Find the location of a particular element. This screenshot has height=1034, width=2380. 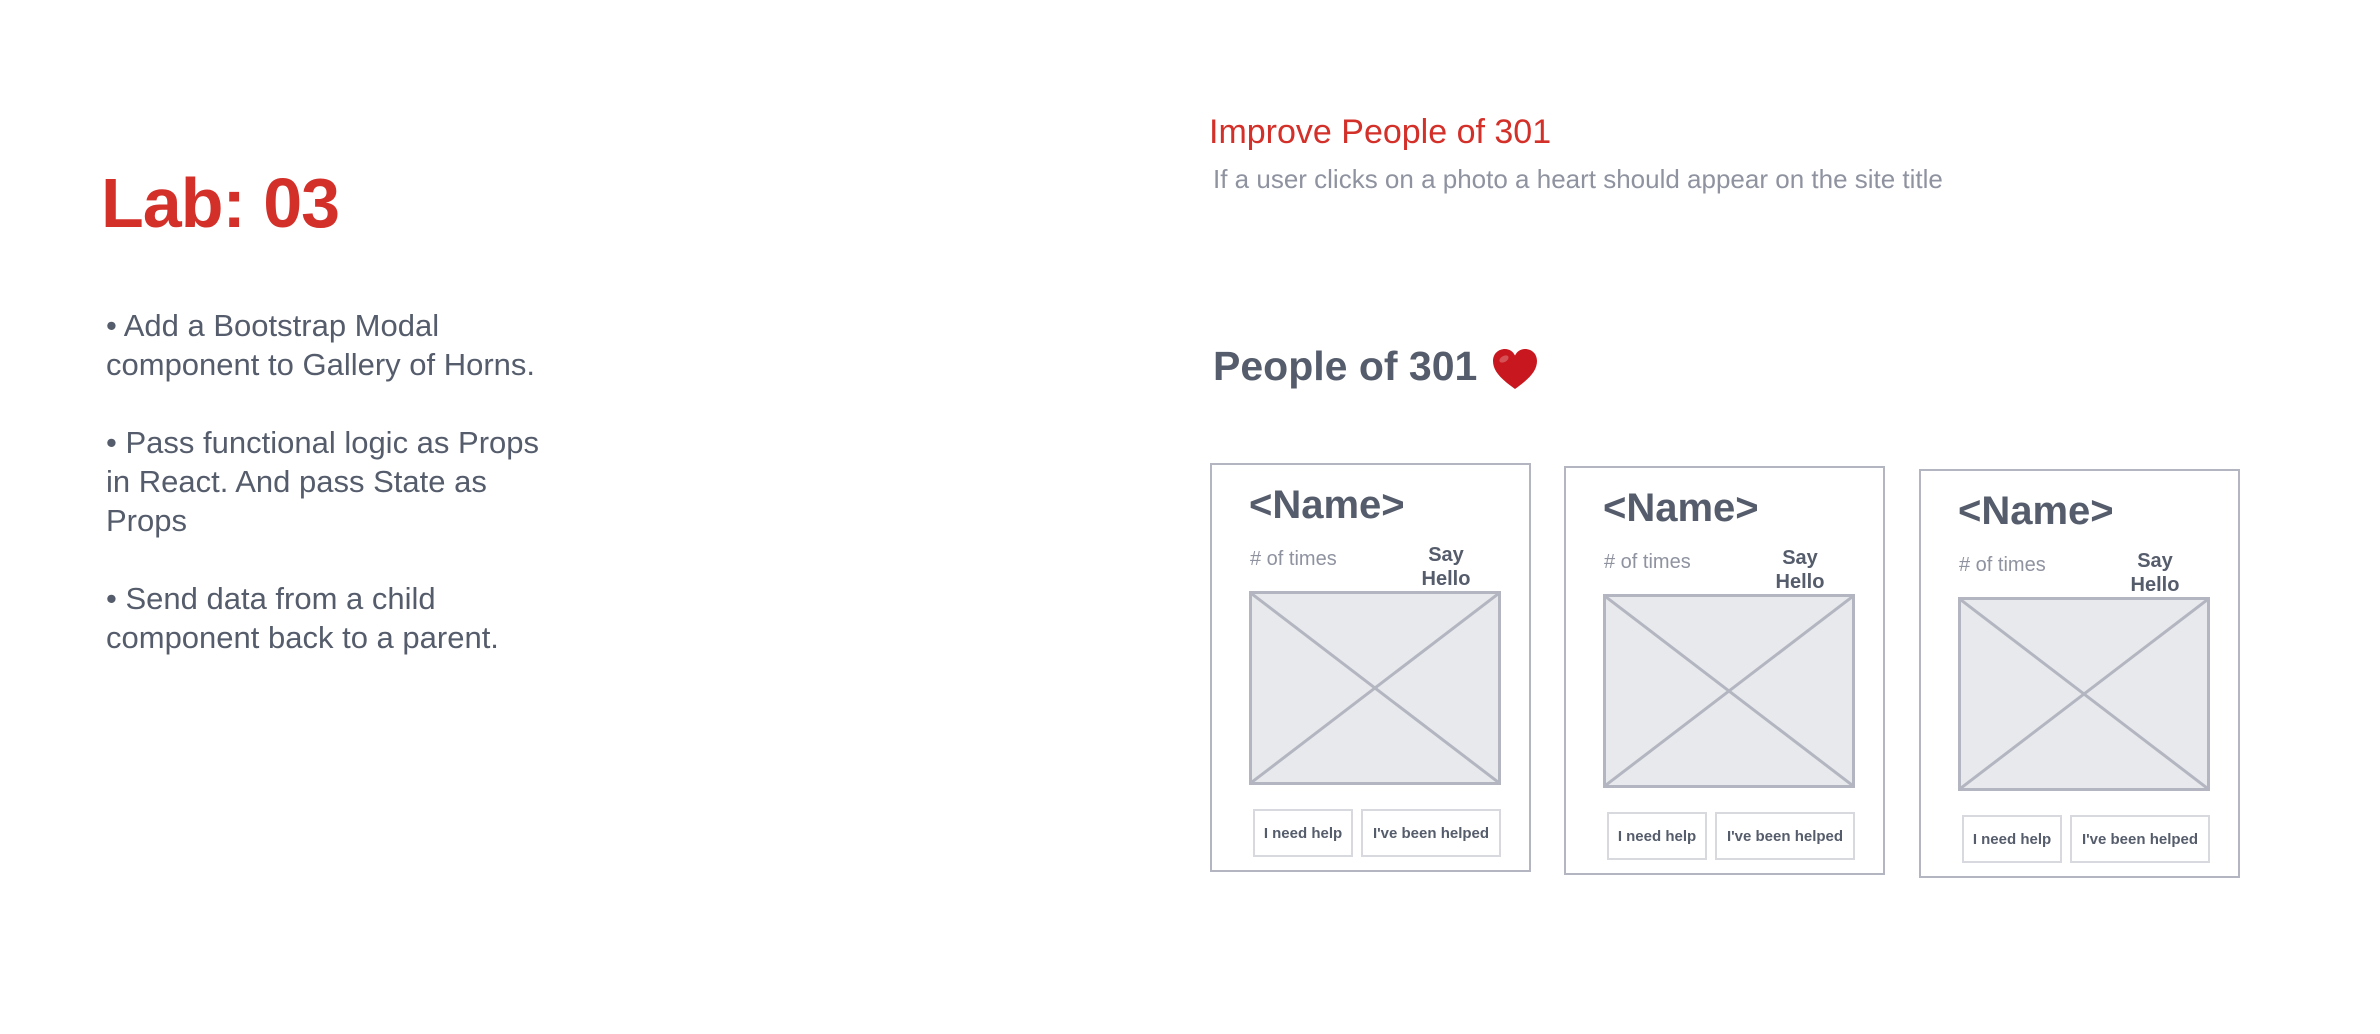

site-title-text: People of 301 is located at coordinates (1345, 366).